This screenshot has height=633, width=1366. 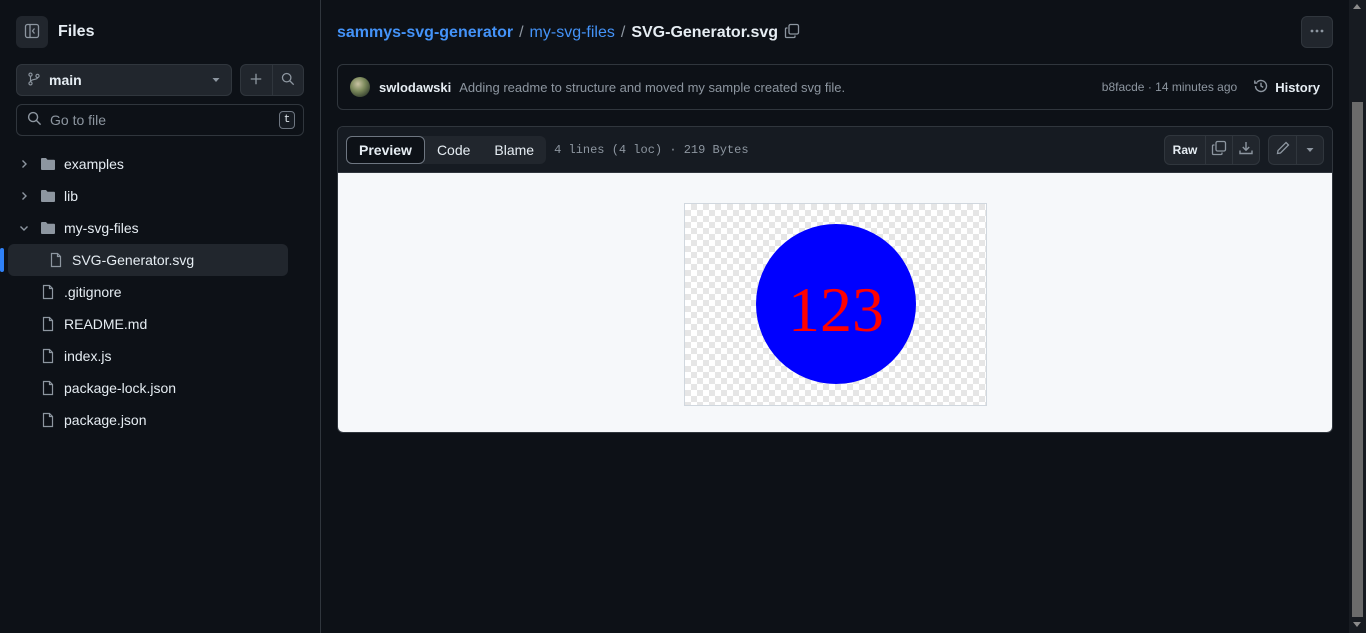 I want to click on tree-item-label: .gitignore, so click(x=93, y=292).